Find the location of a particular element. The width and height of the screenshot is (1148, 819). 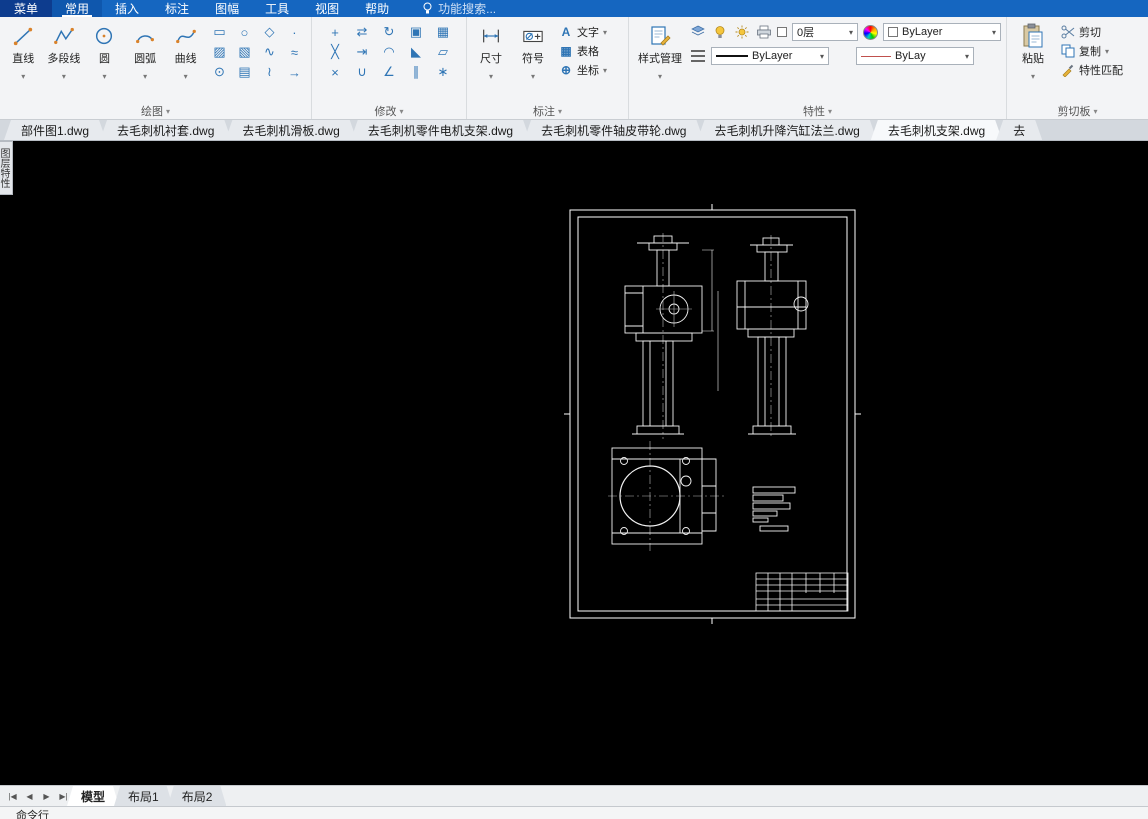

symbol-tool: 符号 is located at coordinates (533, 52).